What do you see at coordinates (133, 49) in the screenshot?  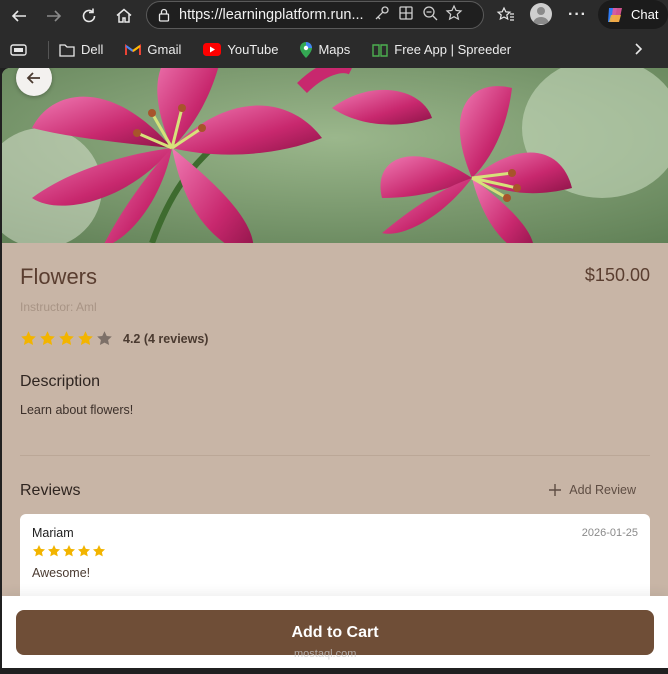 I see `gmail-icon` at bounding box center [133, 49].